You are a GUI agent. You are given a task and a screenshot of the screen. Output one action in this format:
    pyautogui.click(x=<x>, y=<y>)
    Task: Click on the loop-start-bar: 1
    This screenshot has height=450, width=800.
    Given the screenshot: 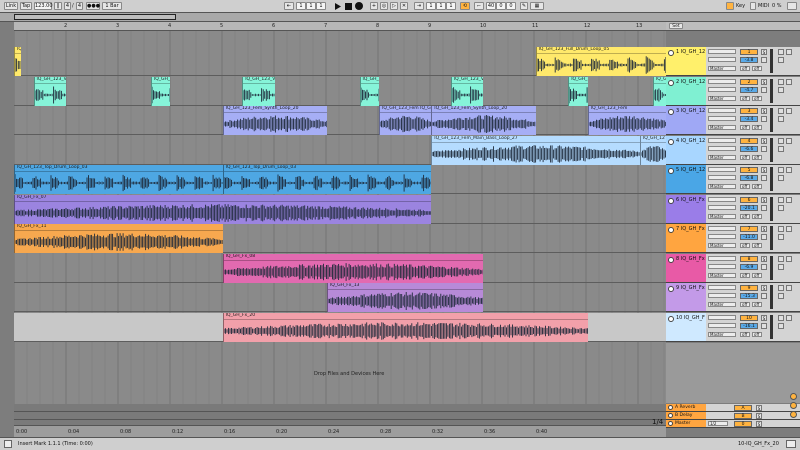 What is the action you would take?
    pyautogui.click(x=431, y=6)
    